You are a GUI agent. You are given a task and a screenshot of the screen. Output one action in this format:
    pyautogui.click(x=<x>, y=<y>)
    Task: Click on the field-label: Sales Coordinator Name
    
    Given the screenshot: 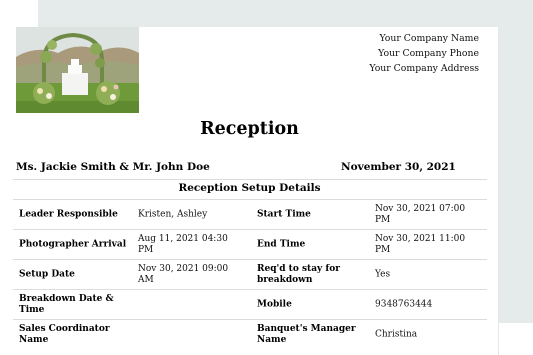 What is the action you would take?
    pyautogui.click(x=64, y=334)
    